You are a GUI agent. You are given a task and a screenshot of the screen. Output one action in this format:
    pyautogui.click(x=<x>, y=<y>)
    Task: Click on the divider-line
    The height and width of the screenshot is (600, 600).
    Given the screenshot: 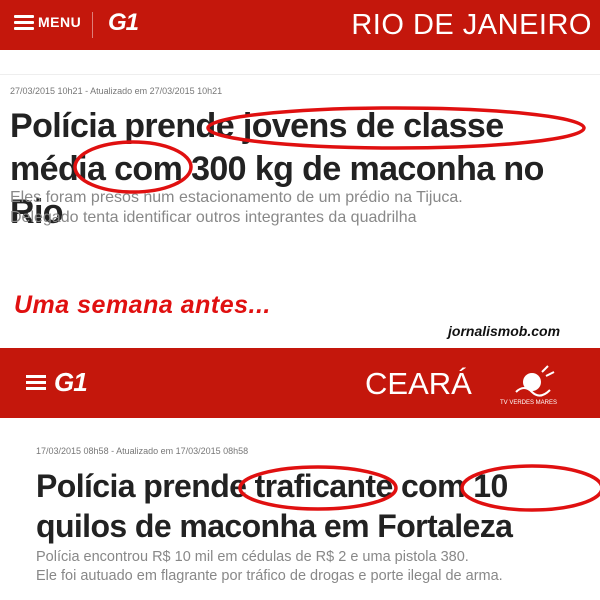 What is the action you would take?
    pyautogui.click(x=300, y=74)
    